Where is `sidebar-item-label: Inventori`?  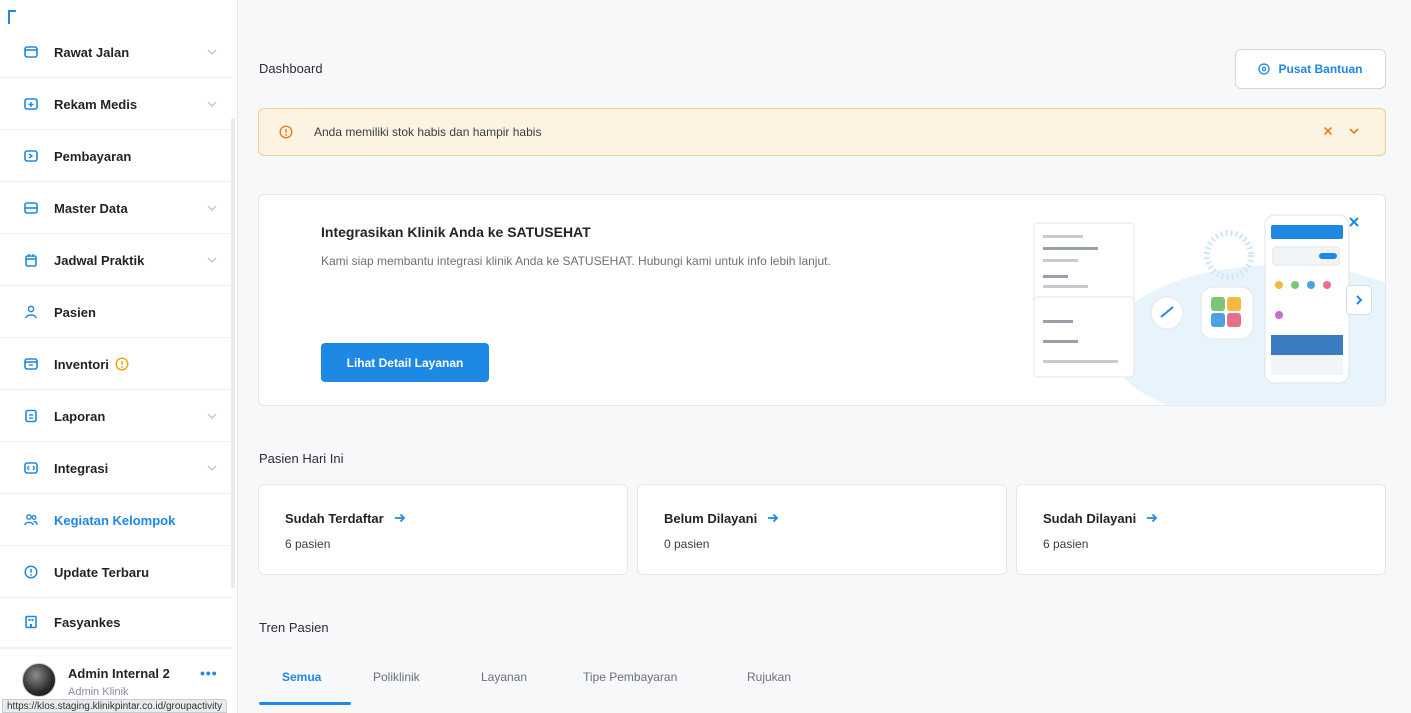
sidebar-item-label: Inventori is located at coordinates (81, 364).